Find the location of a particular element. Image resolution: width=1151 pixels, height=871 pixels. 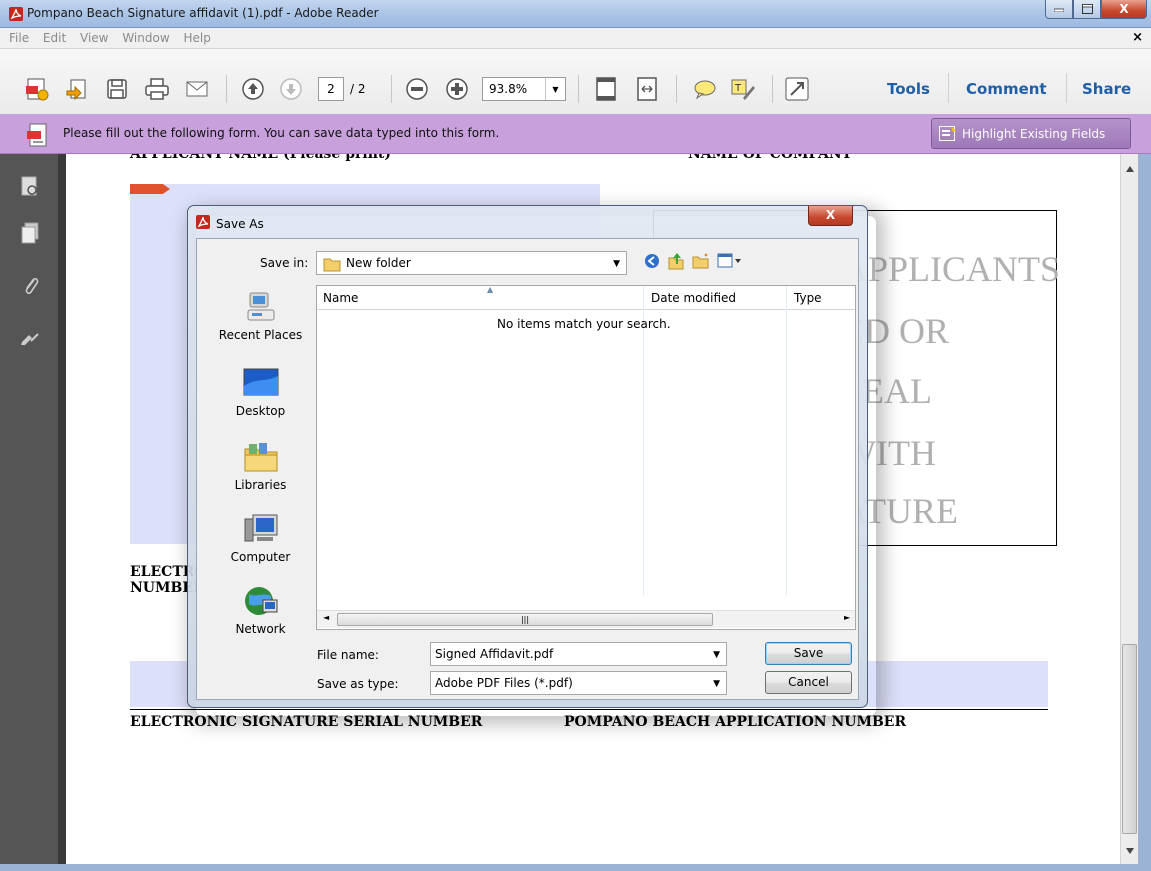

print-button is located at coordinates (157, 89).